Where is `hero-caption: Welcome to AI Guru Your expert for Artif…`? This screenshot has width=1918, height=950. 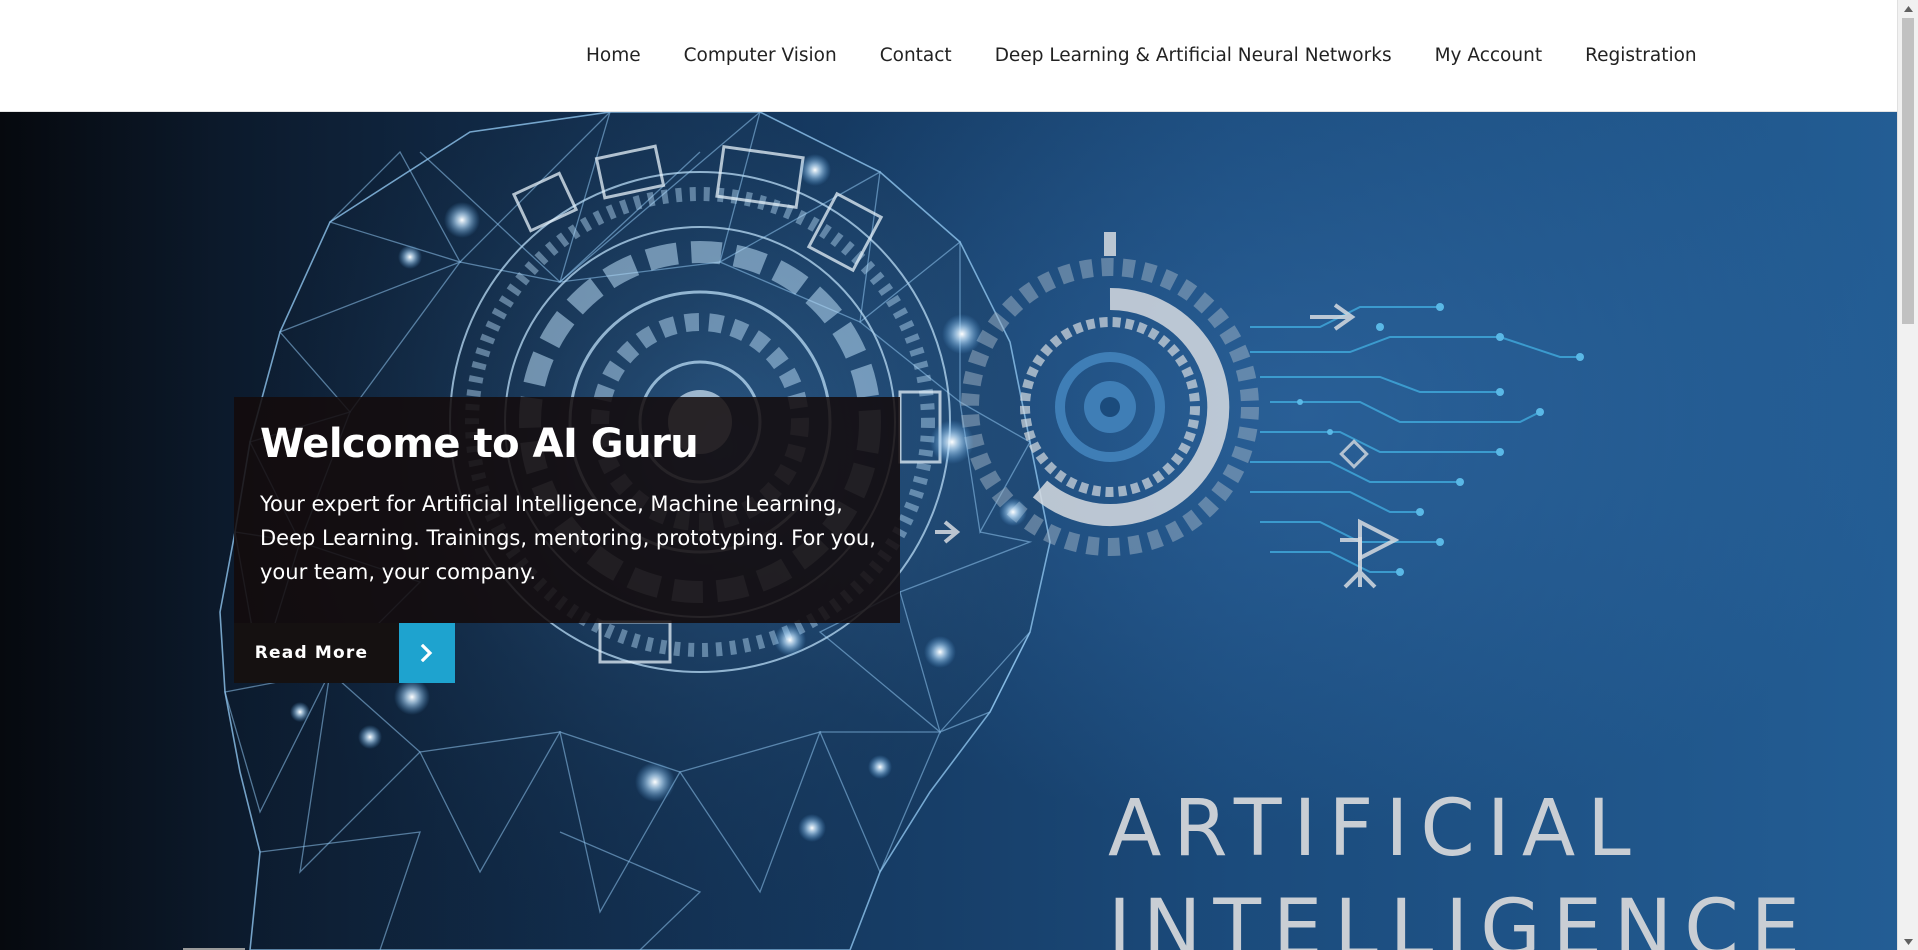
hero-caption: Welcome to AI Guru Your expert for Artif… is located at coordinates (567, 510).